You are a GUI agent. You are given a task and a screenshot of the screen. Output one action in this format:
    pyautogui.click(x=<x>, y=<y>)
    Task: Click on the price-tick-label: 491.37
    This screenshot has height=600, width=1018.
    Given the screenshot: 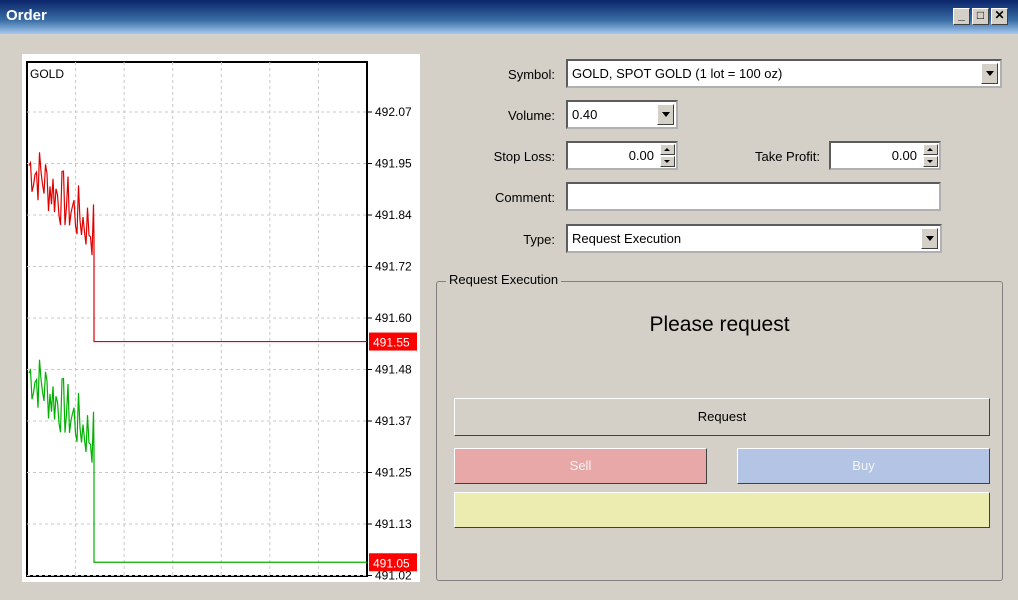 What is the action you would take?
    pyautogui.click(x=393, y=421)
    